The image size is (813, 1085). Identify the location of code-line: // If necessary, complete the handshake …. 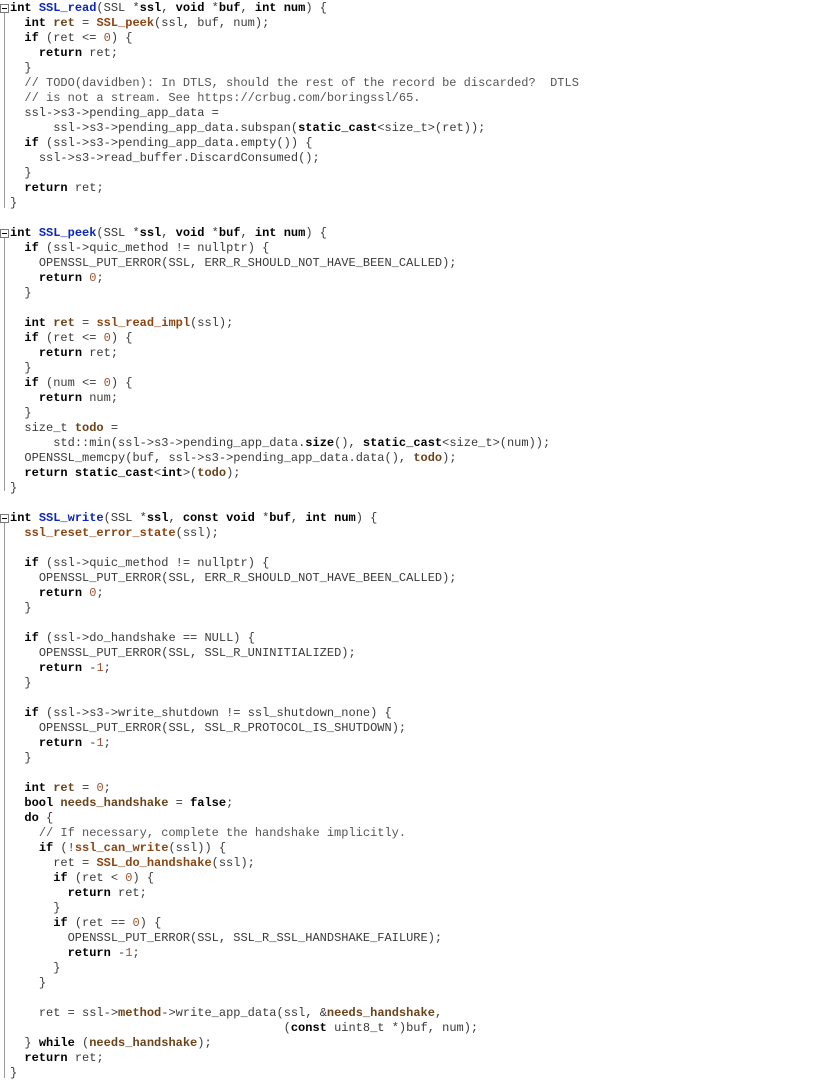
(222, 833).